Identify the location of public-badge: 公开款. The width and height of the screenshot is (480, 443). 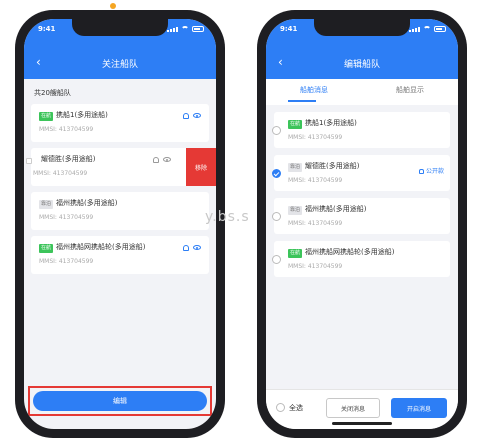
(431, 170).